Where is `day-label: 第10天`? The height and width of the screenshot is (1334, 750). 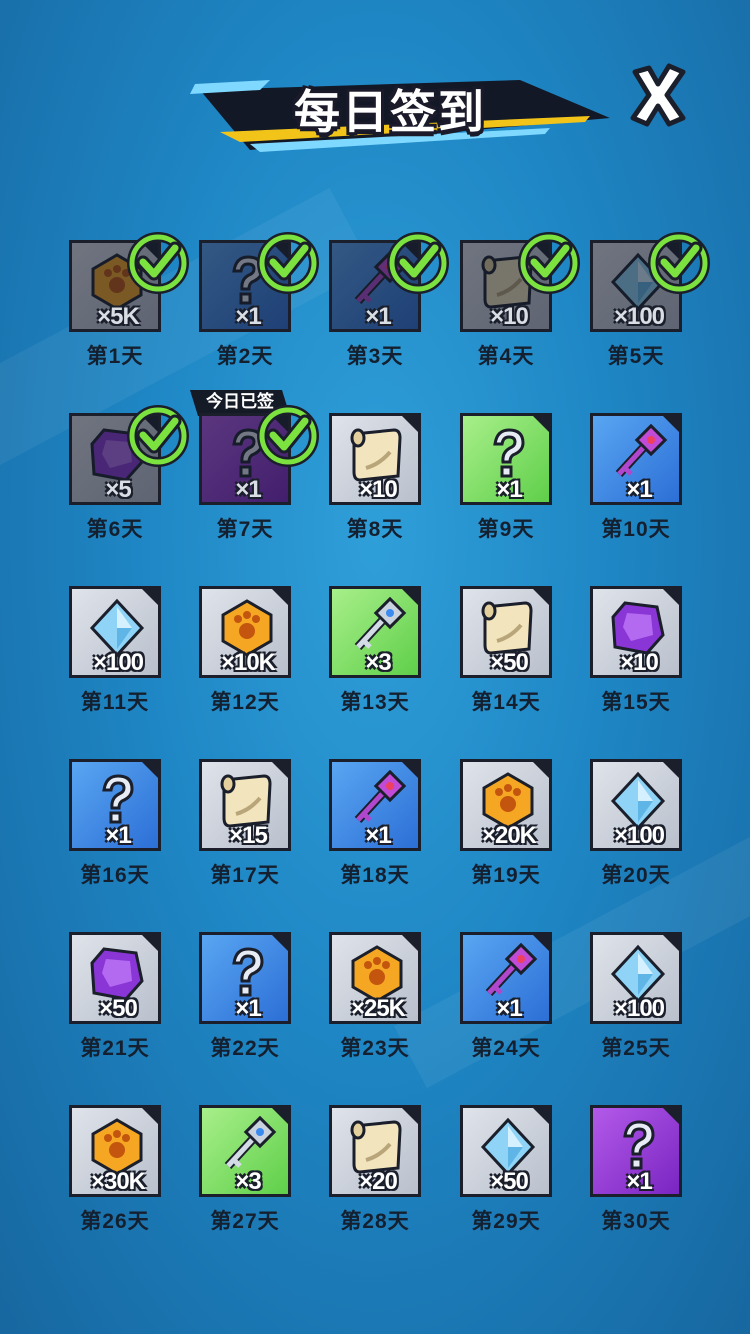
day-label: 第10天 is located at coordinates (636, 529).